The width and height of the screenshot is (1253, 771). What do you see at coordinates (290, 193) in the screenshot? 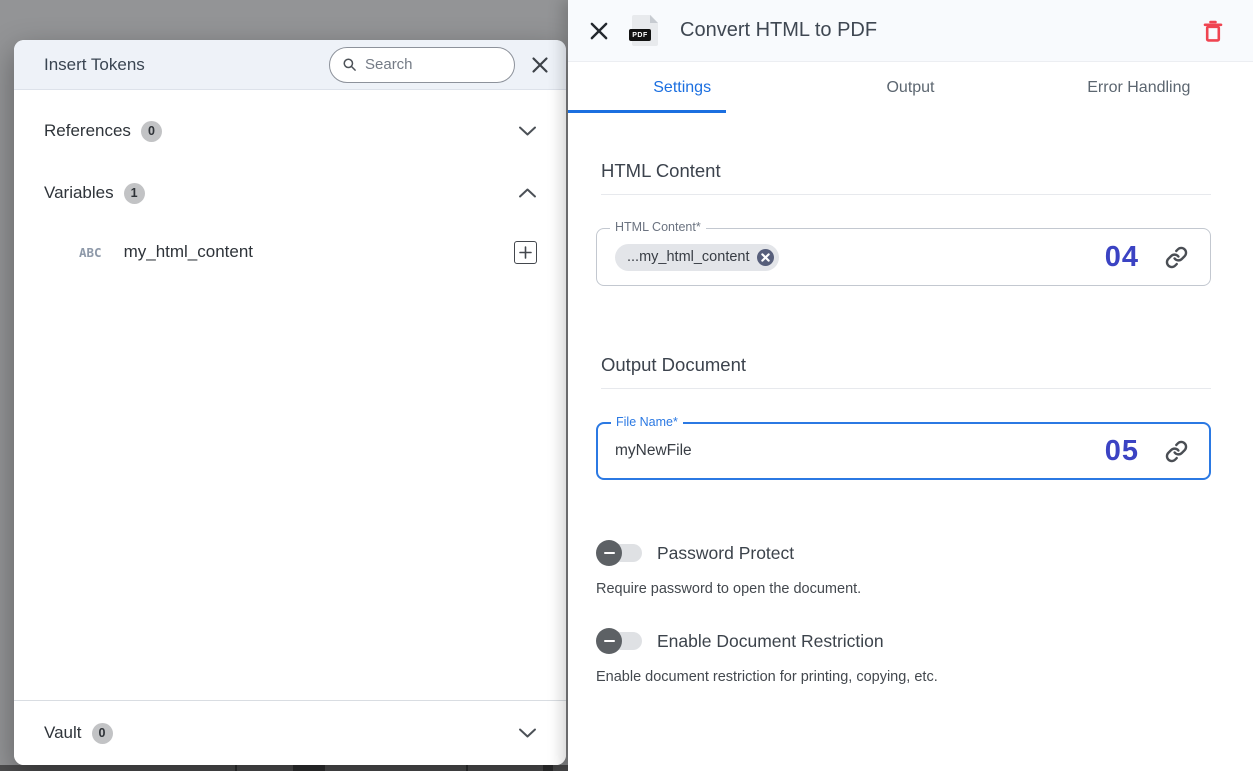
I see `variables-section-row: Variables 1` at bounding box center [290, 193].